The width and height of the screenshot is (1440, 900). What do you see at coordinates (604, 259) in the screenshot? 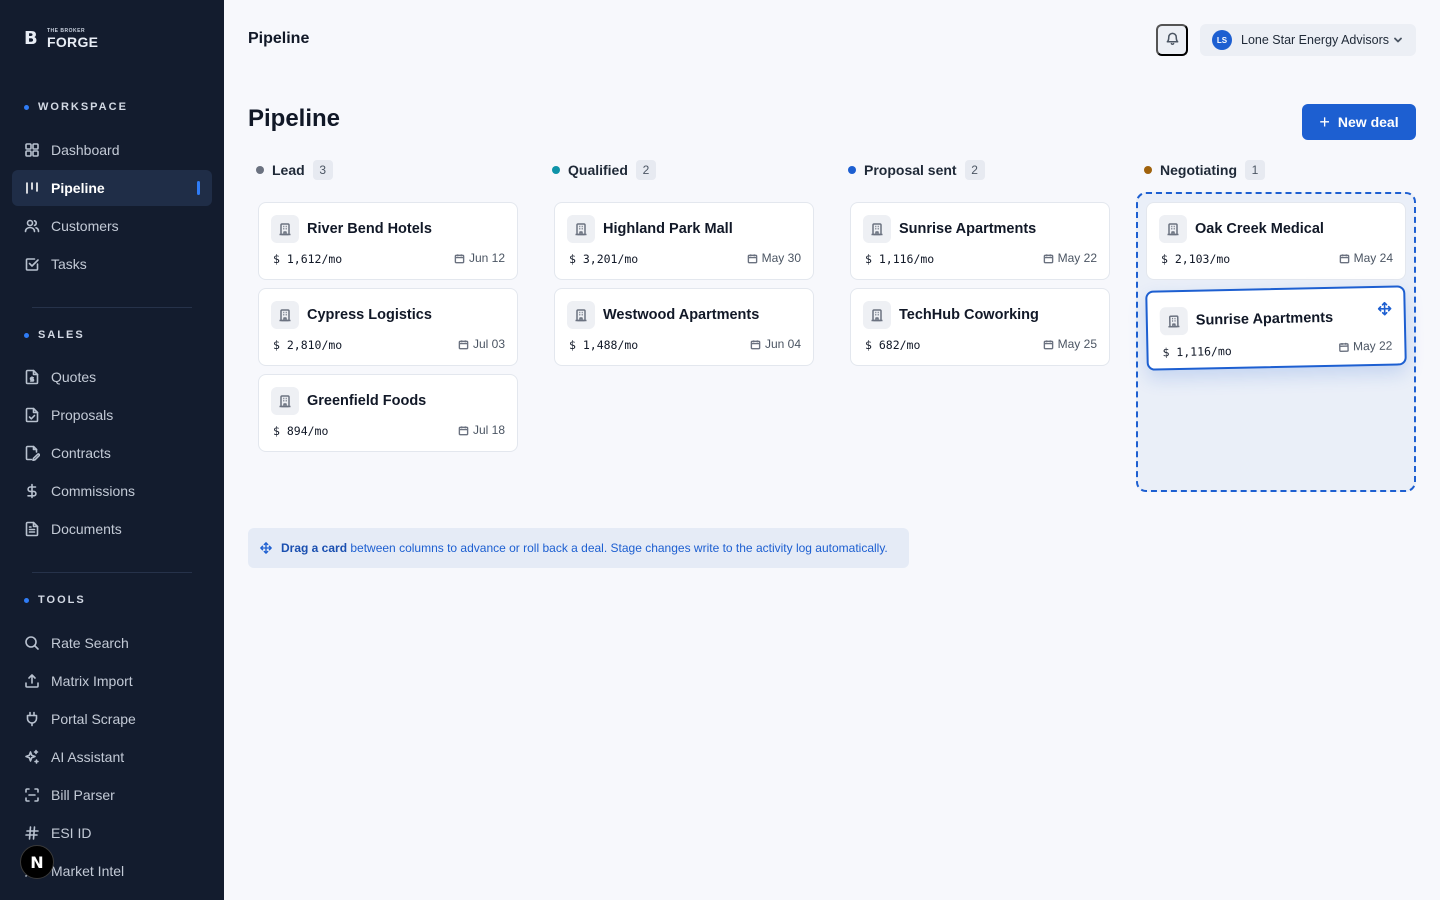
I see `deal-value: $ 3,201/mo` at bounding box center [604, 259].